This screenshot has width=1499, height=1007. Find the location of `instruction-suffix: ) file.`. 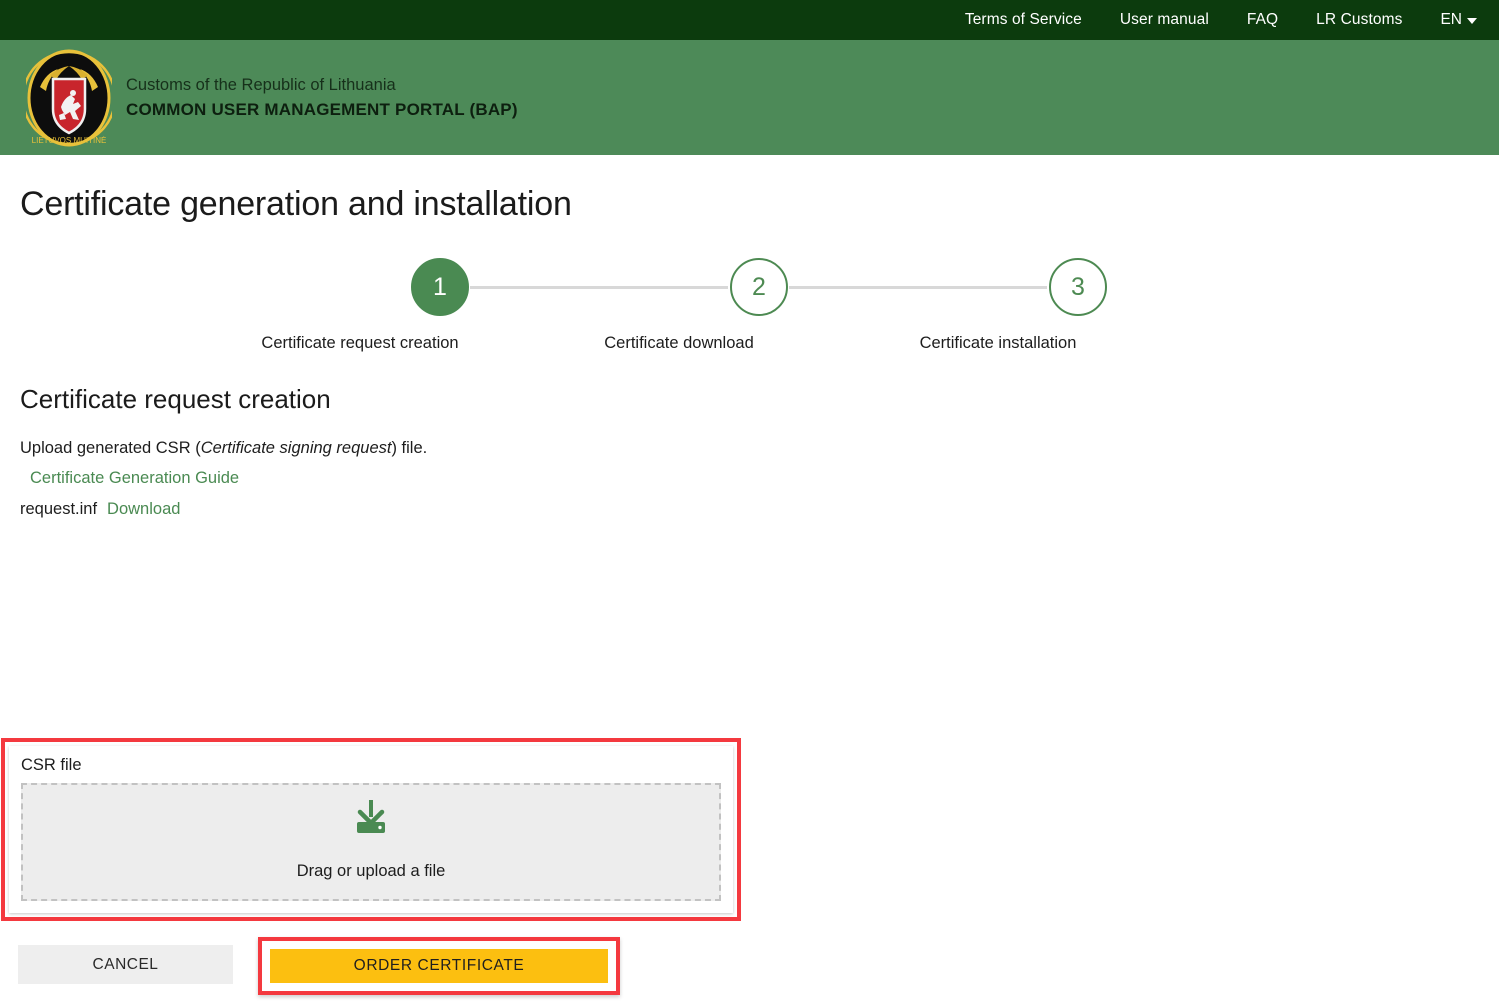

instruction-suffix: ) file. is located at coordinates (409, 448).